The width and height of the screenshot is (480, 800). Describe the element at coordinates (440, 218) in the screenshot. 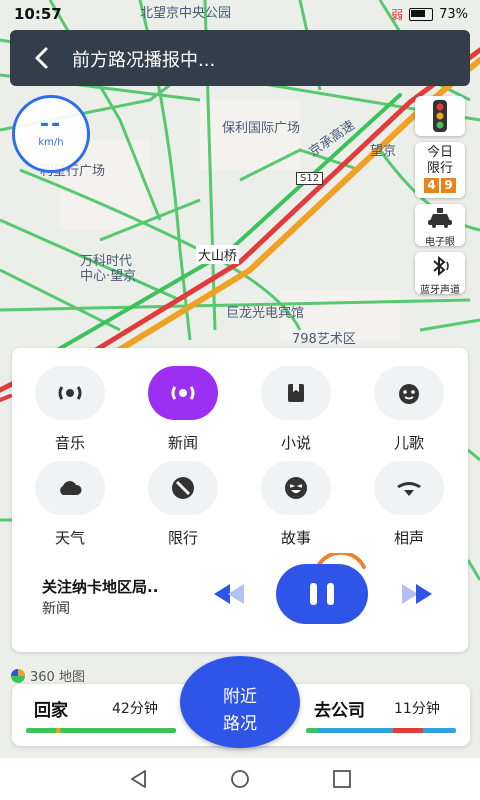

I see `camera-car-icon` at that location.